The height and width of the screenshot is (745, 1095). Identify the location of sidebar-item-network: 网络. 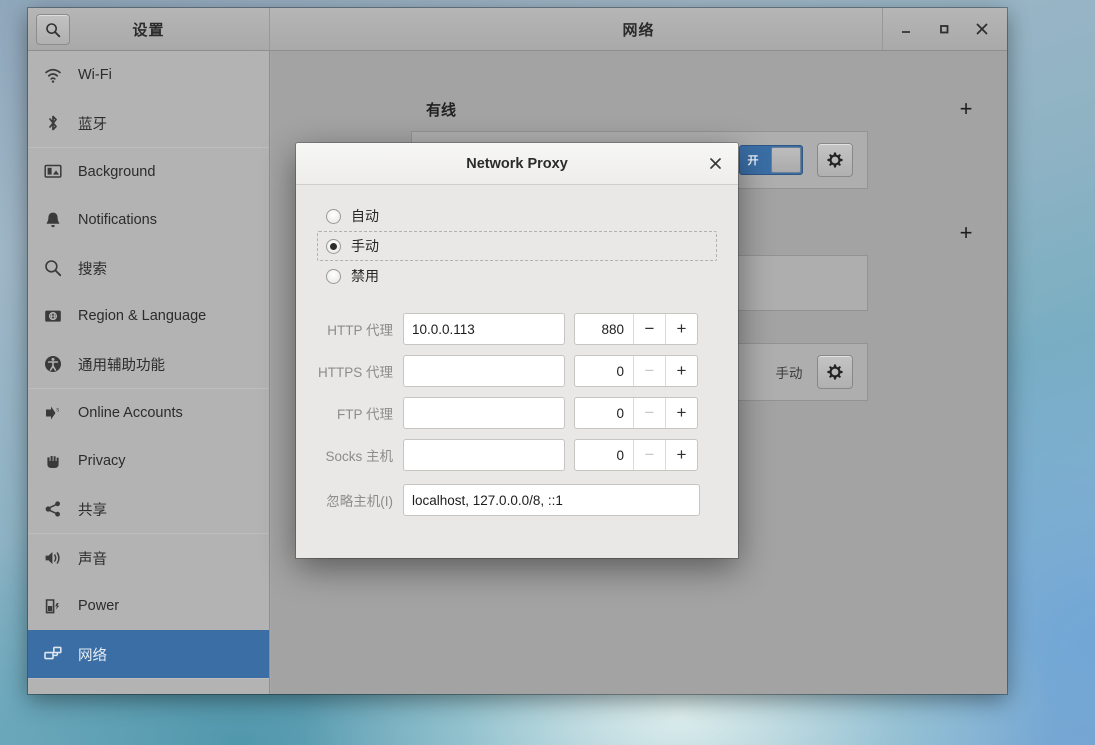
(148, 654).